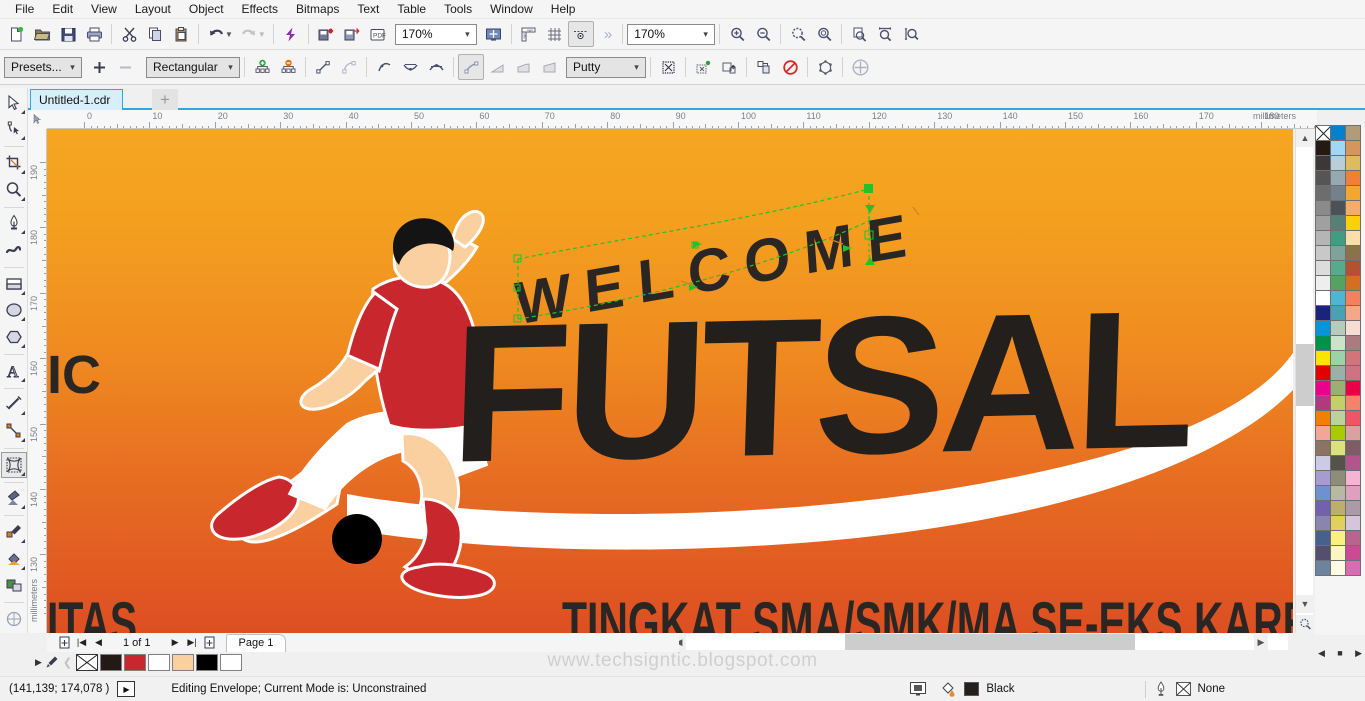 The height and width of the screenshot is (701, 1365). Describe the element at coordinates (14, 250) in the screenshot. I see `artistic-media-tool` at that location.